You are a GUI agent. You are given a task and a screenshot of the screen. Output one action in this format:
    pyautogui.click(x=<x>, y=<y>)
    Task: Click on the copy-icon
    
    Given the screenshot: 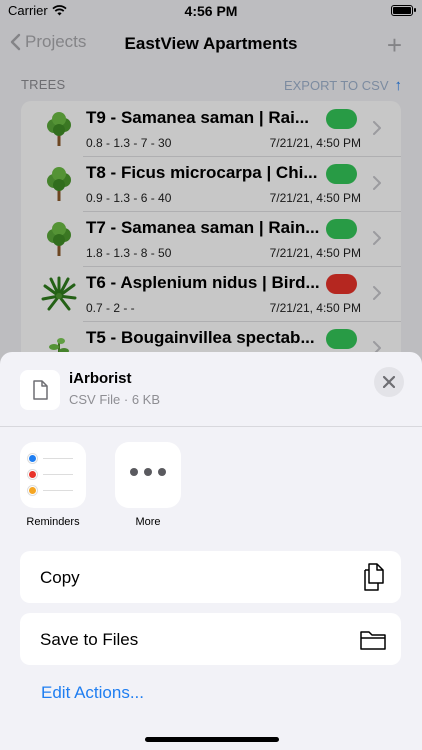 What is the action you would take?
    pyautogui.click(x=374, y=577)
    